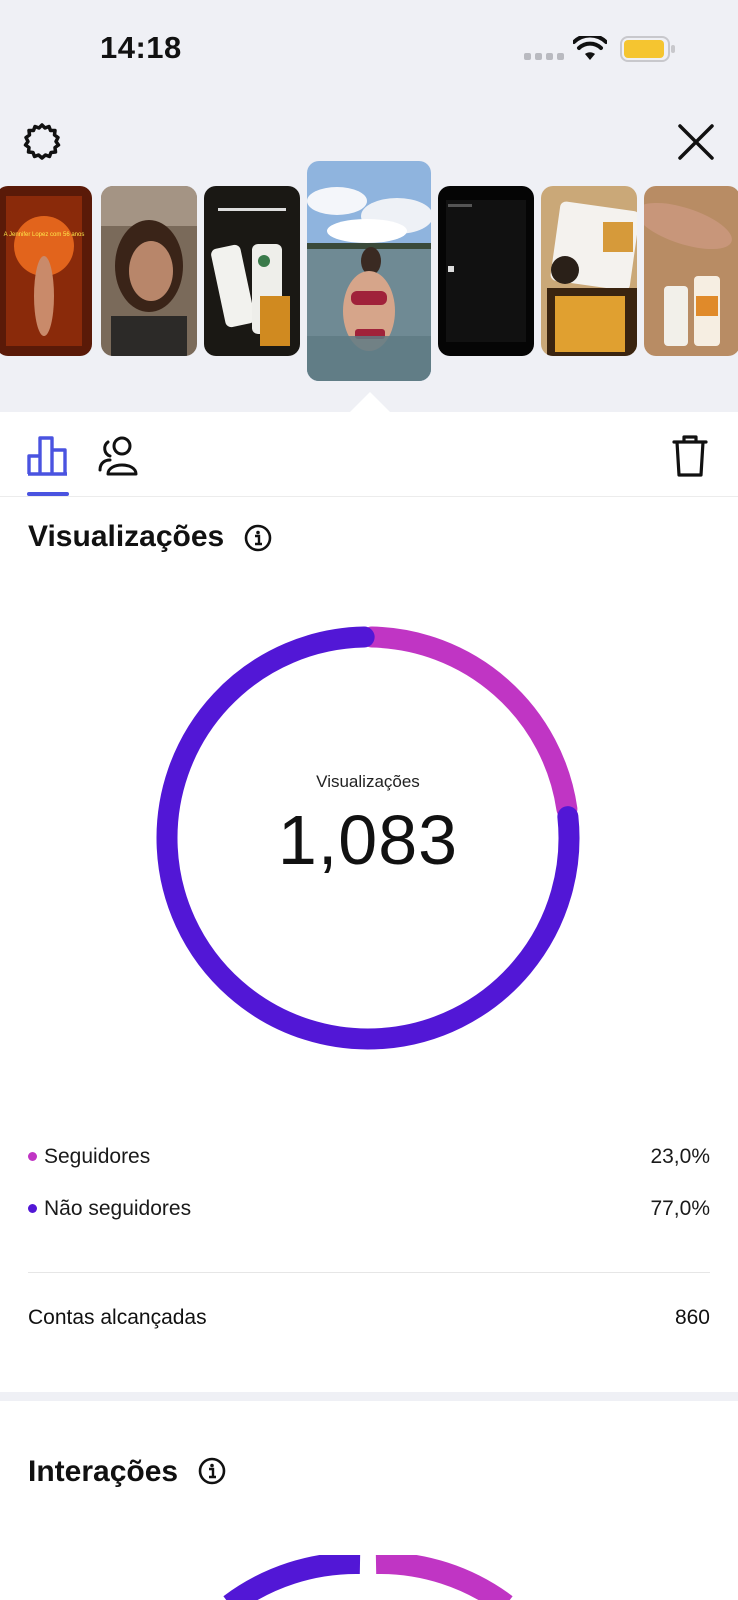  I want to click on non-followers-color-dot, so click(32, 1208).